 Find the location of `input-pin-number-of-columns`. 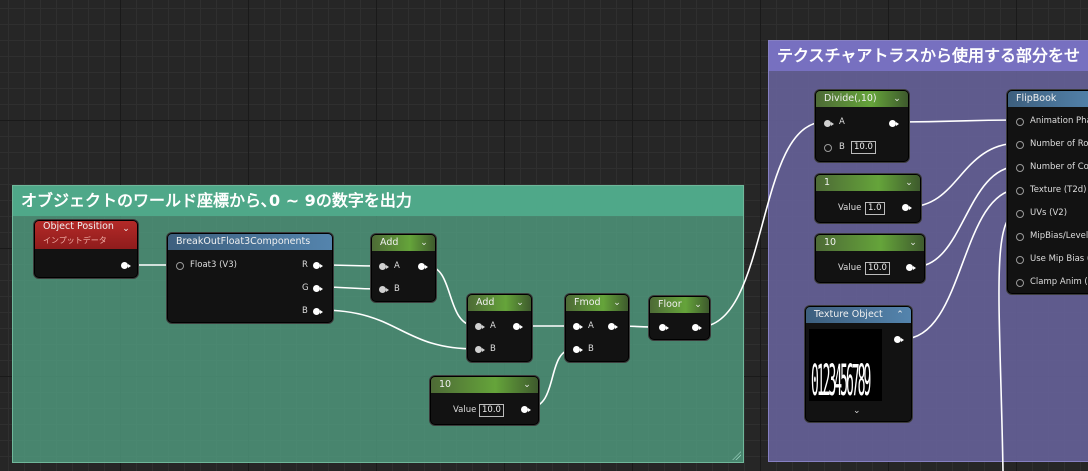

input-pin-number-of-columns is located at coordinates (1020, 168).